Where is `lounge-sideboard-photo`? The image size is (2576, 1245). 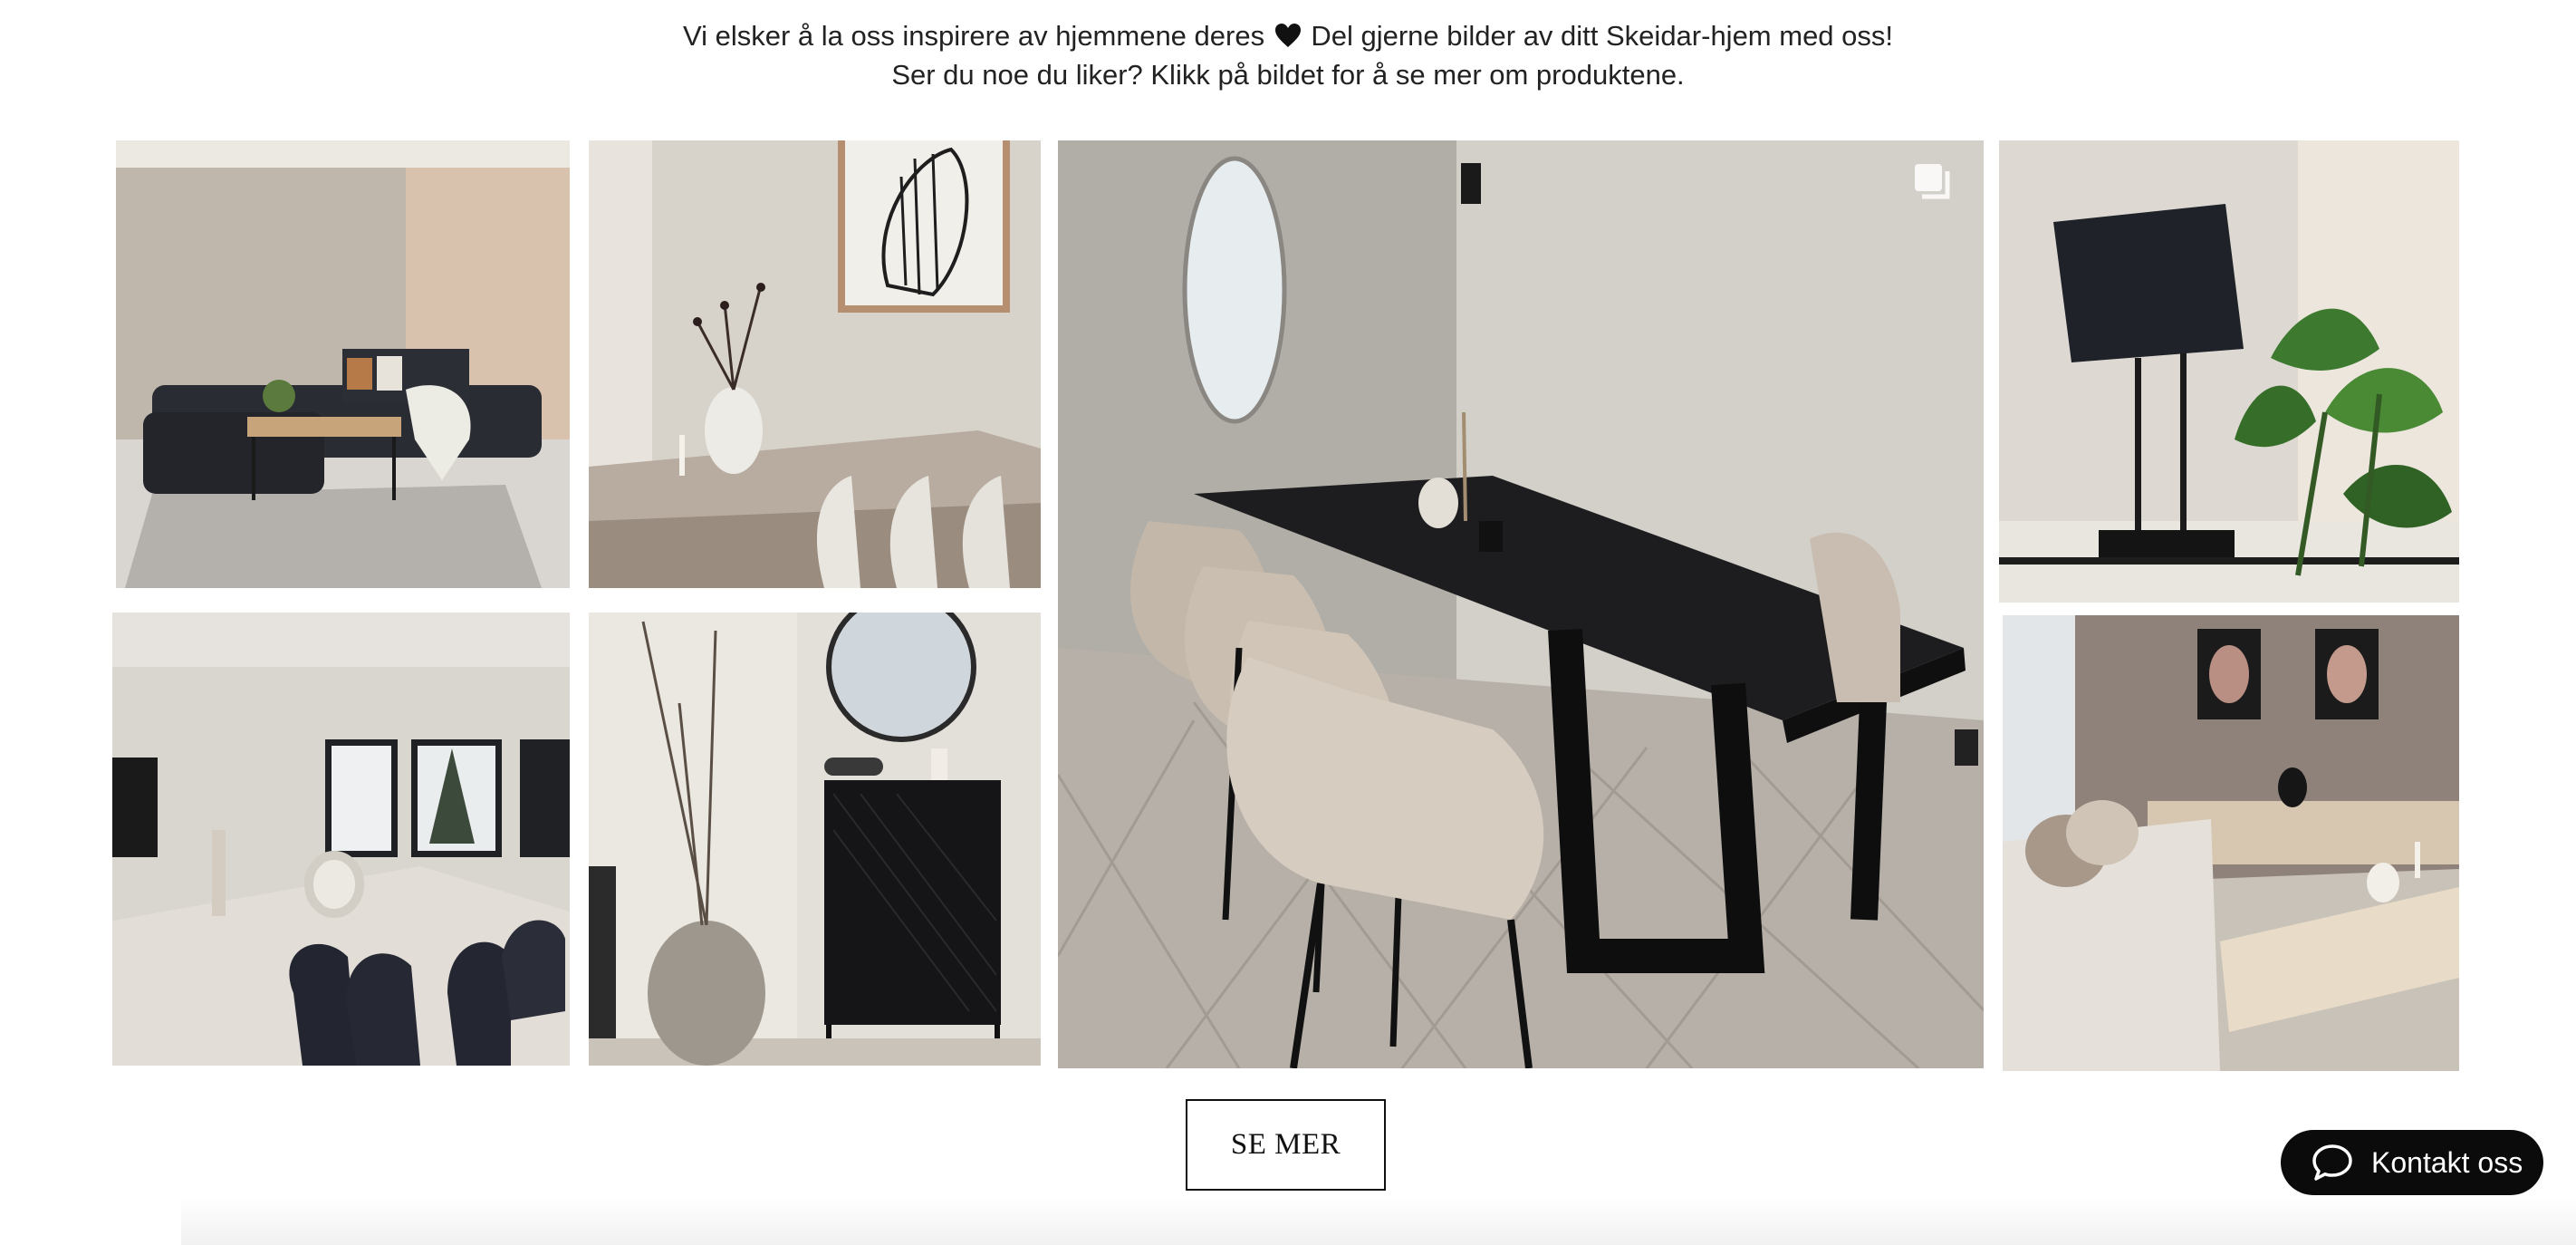 lounge-sideboard-photo is located at coordinates (2231, 843).